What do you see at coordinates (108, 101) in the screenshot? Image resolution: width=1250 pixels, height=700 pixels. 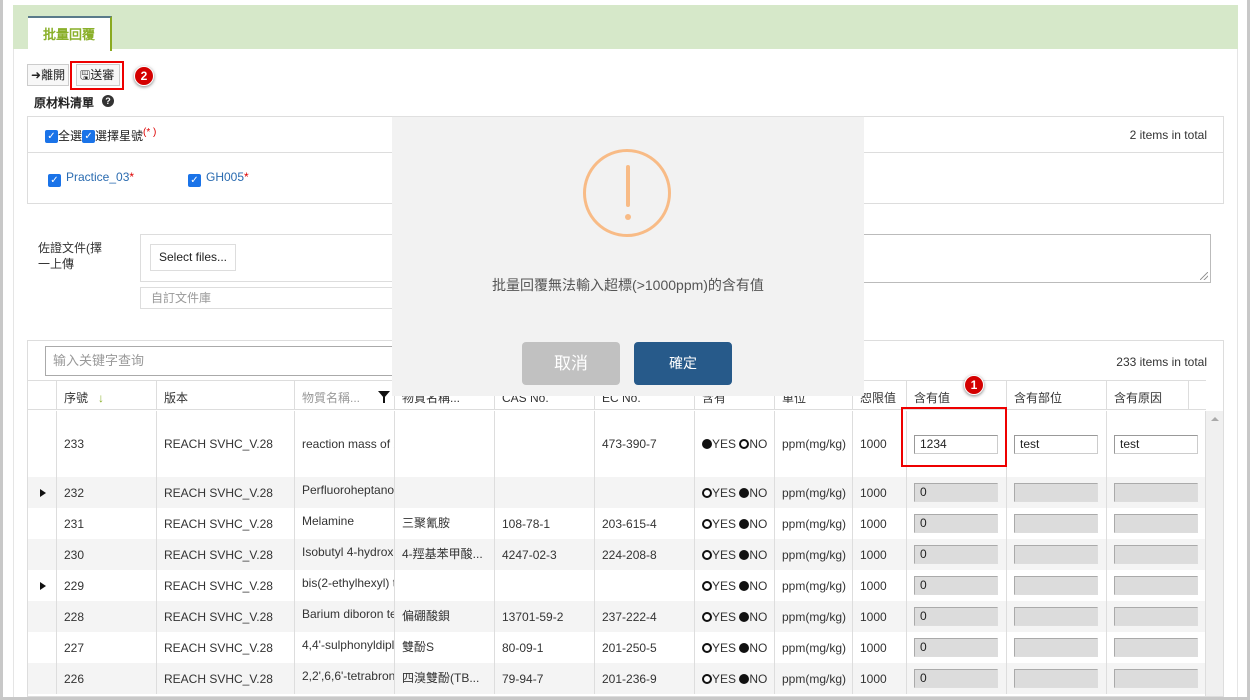 I see `help-icon: ?` at bounding box center [108, 101].